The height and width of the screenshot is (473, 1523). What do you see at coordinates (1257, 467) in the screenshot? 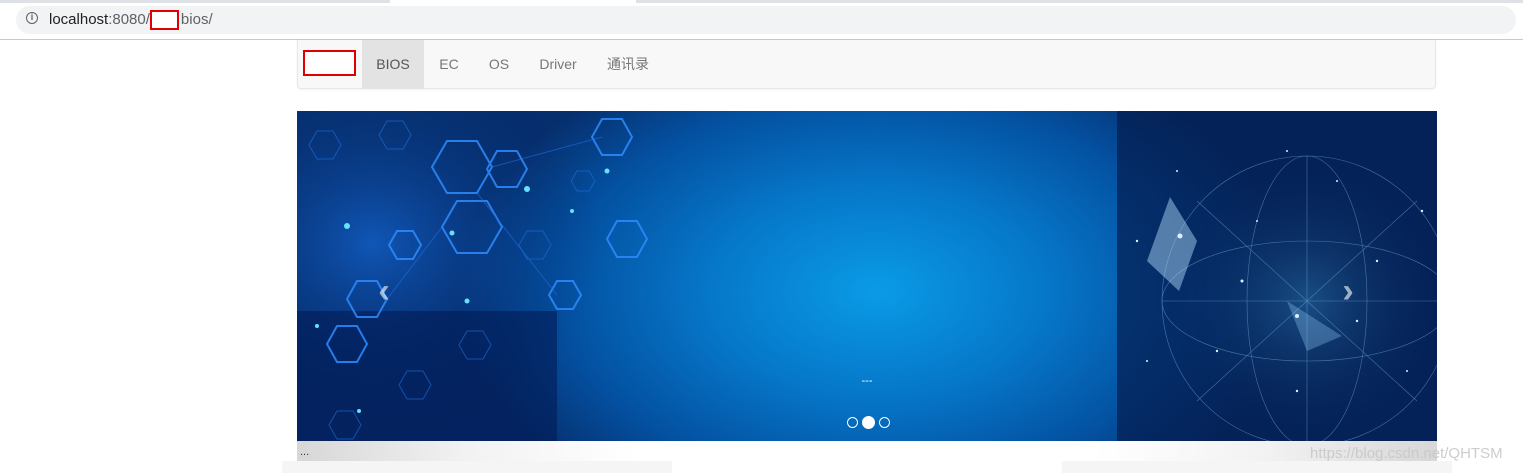
I see `panel-right` at bounding box center [1257, 467].